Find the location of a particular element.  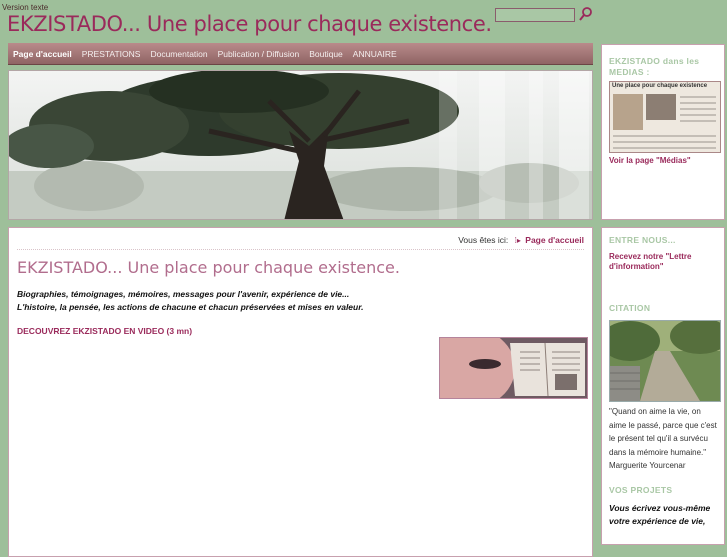

press-clipping-image: Une place pour chaque existence is located at coordinates (665, 117).